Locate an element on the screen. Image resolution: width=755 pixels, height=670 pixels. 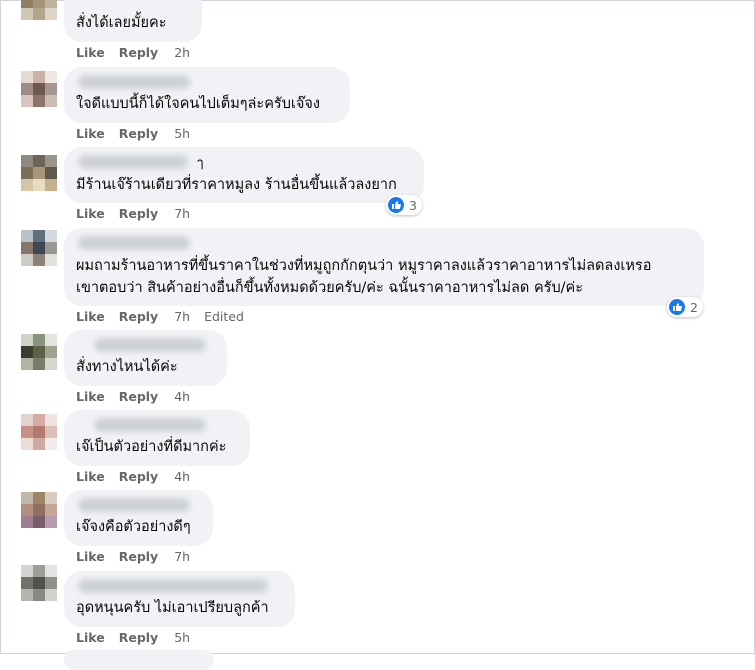
comment-text: ใจดีแบบนี้ก็ได้ใจคนไปเต็มๆล่ะครับเจ๊จง is located at coordinates (198, 104).